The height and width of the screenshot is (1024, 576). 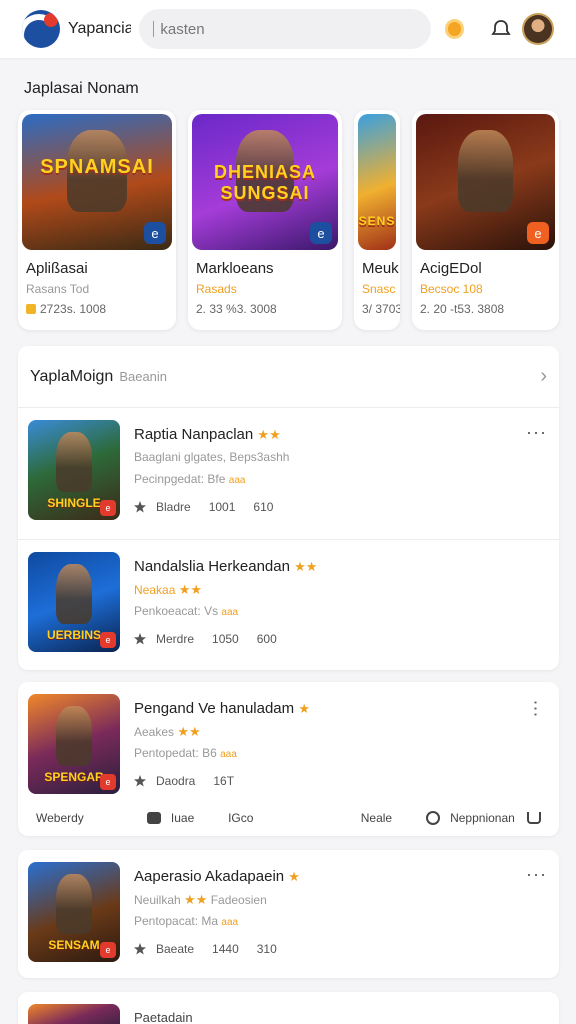 I want to click on featured-card-image: e, so click(x=485, y=182).